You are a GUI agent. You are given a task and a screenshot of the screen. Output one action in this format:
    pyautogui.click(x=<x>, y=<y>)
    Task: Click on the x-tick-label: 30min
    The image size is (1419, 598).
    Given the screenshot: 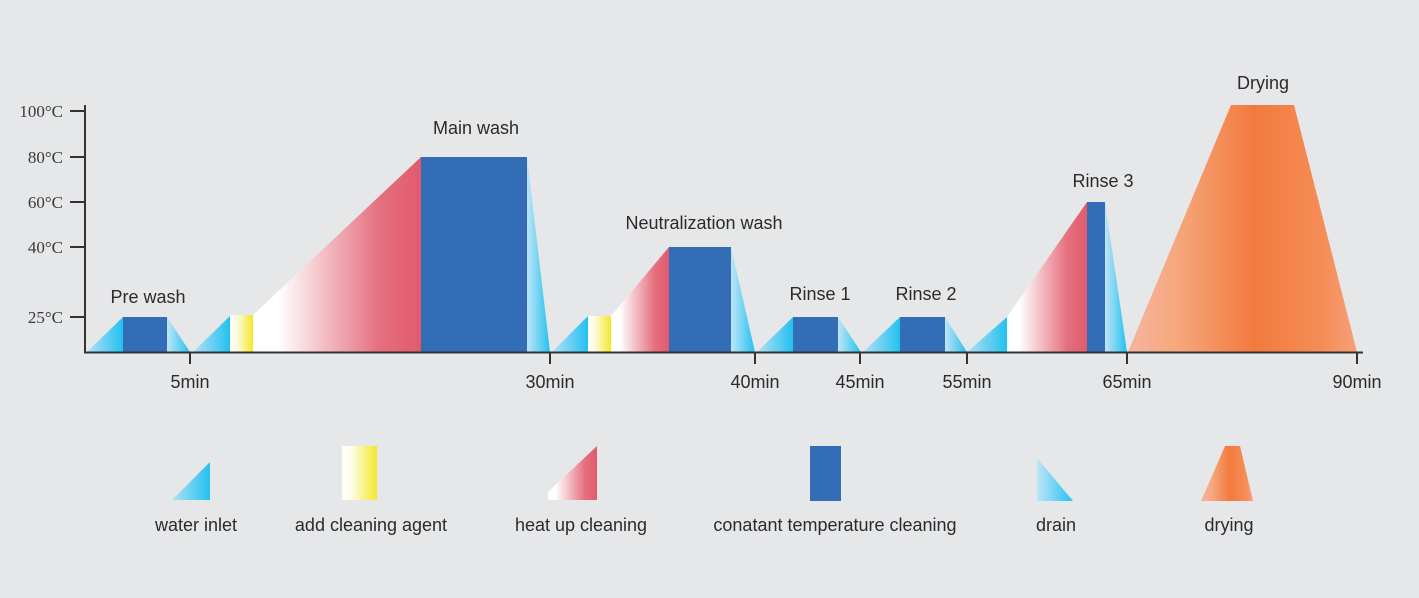 What is the action you would take?
    pyautogui.click(x=549, y=382)
    